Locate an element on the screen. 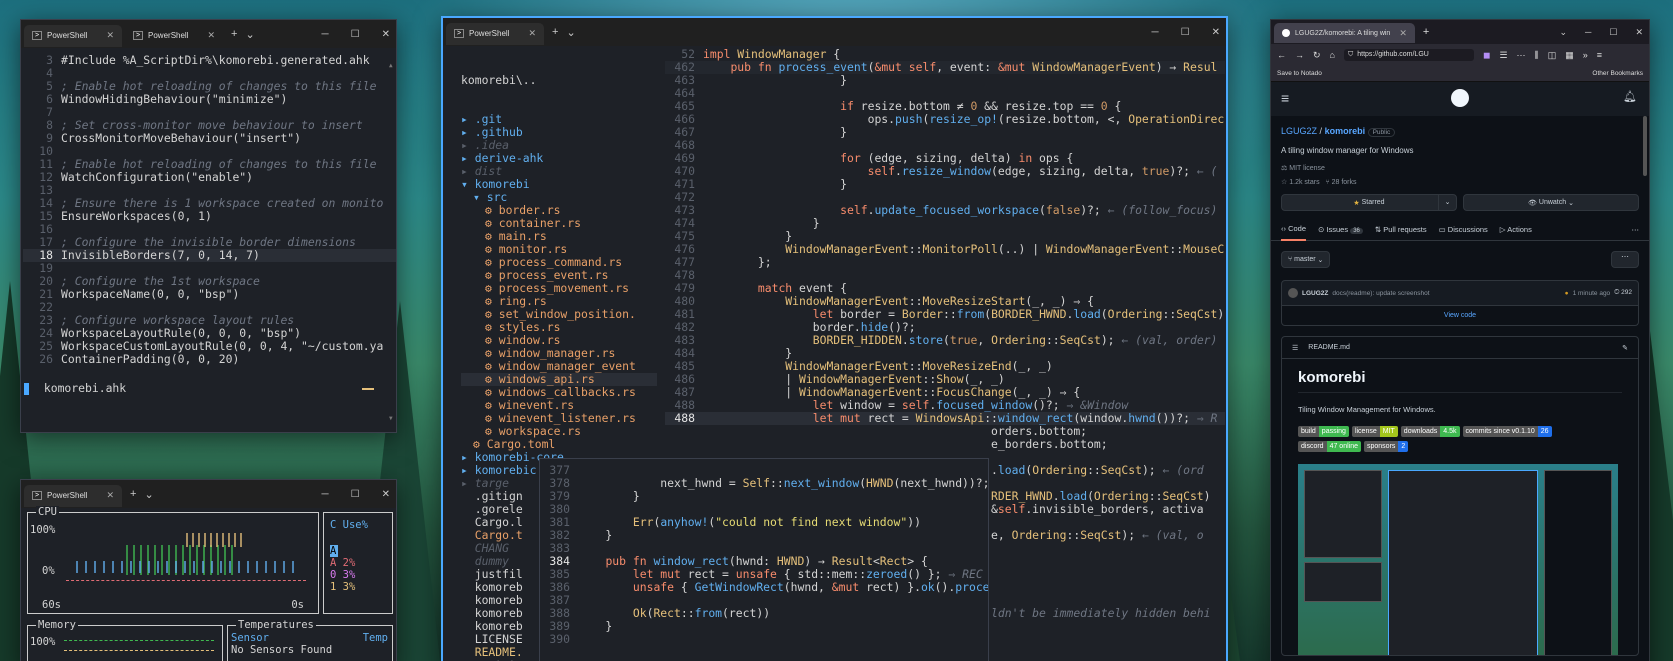 The image size is (1673, 661). view-code-link: View code is located at coordinates (1460, 316).